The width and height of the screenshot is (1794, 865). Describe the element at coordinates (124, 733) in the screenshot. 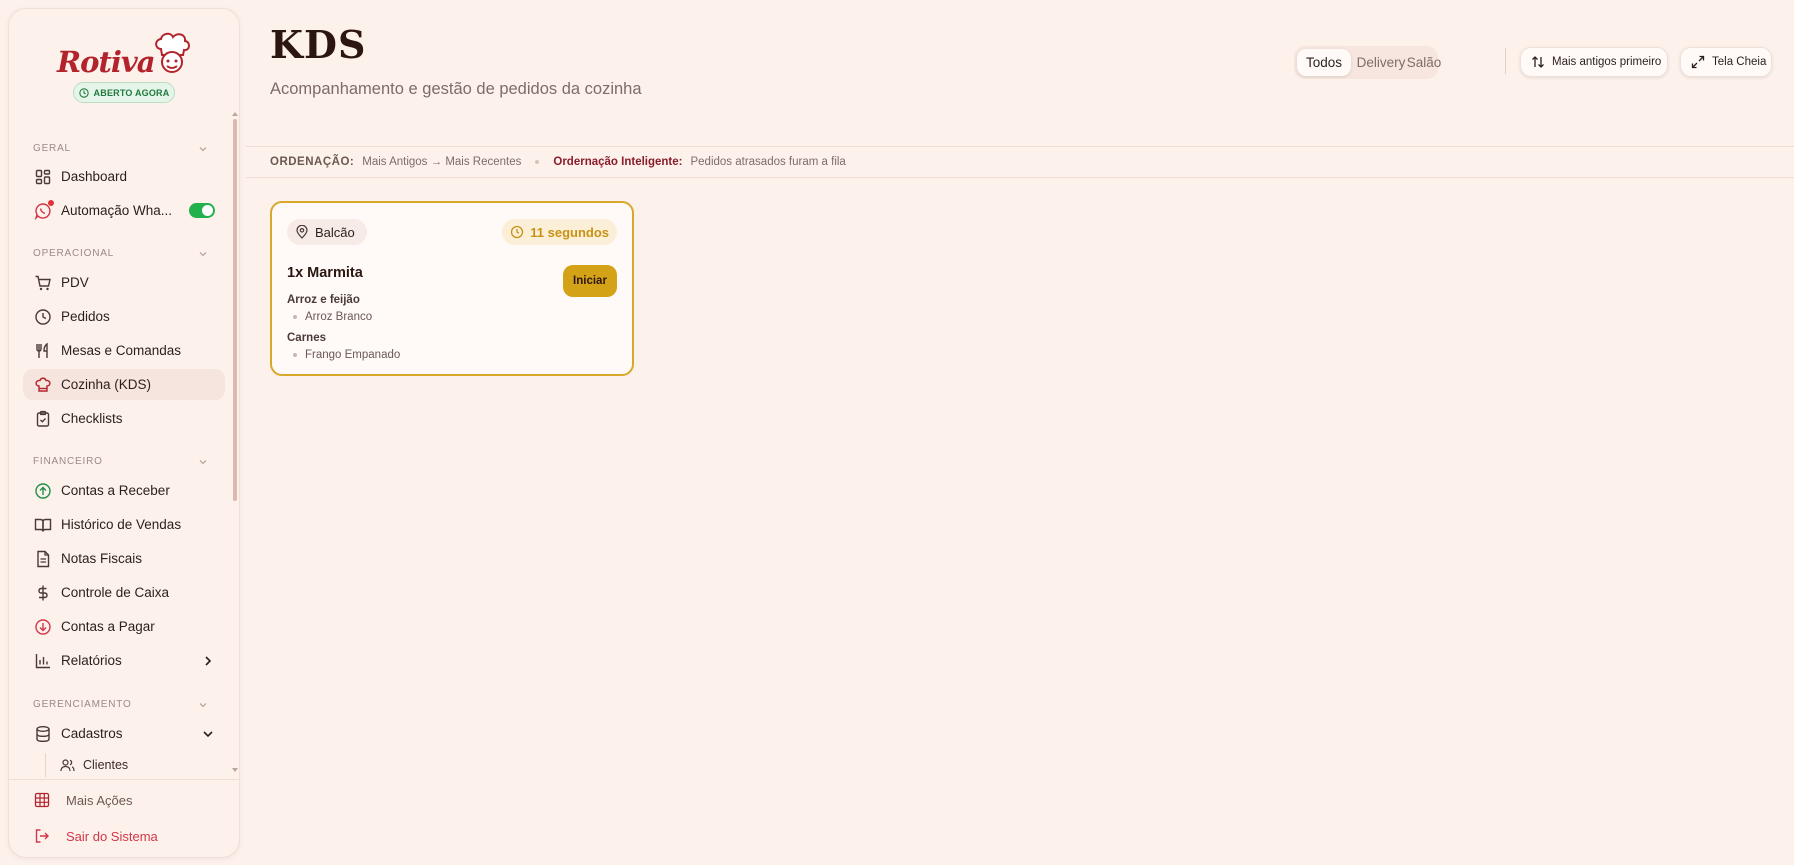

I see `sidebar-item-cadastros: Cadastros` at that location.